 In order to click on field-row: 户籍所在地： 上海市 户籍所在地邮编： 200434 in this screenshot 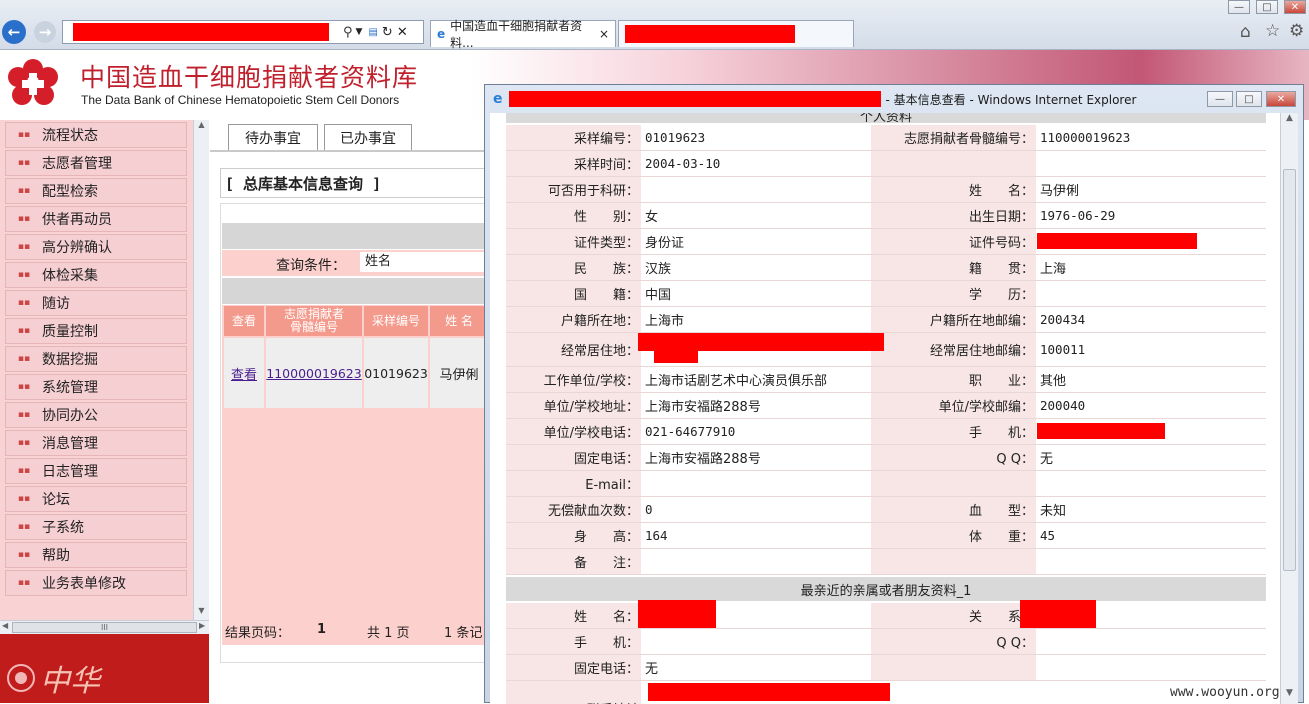, I will do `click(886, 320)`.